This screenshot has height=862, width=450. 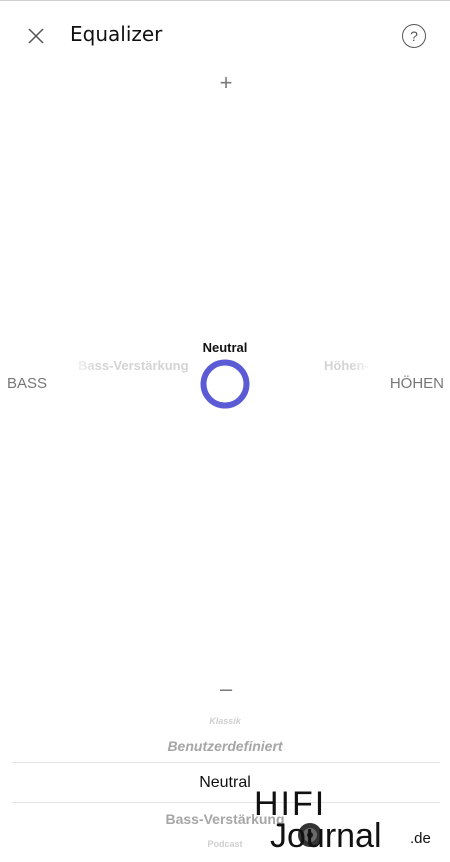 I want to click on close-icon, so click(x=36, y=36).